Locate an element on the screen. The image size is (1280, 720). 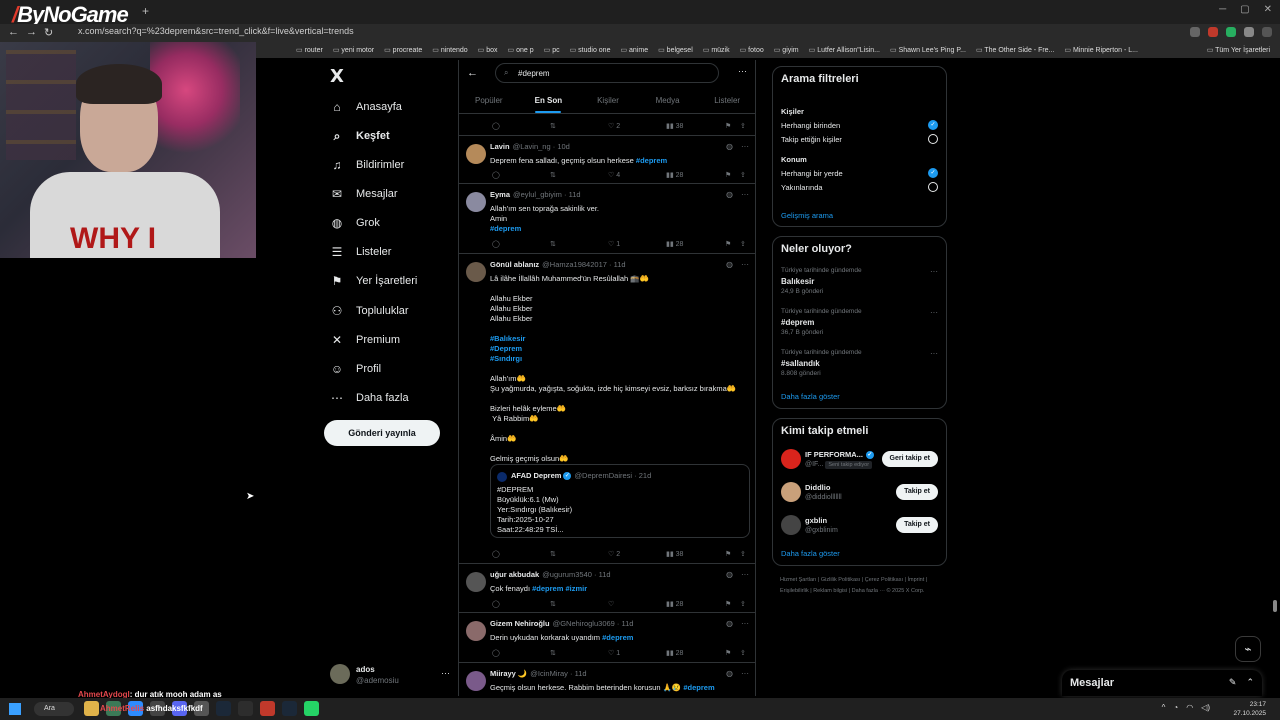
profile-icon is located at coordinates (1267, 32).